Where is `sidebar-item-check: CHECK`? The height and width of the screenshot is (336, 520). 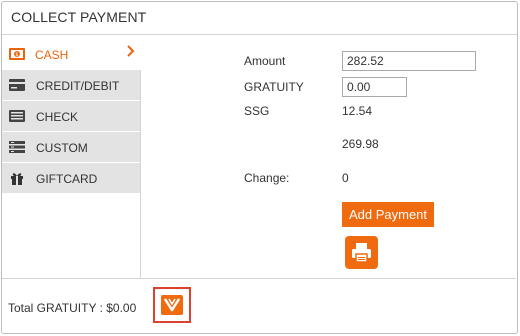
sidebar-item-check: CHECK is located at coordinates (71, 116).